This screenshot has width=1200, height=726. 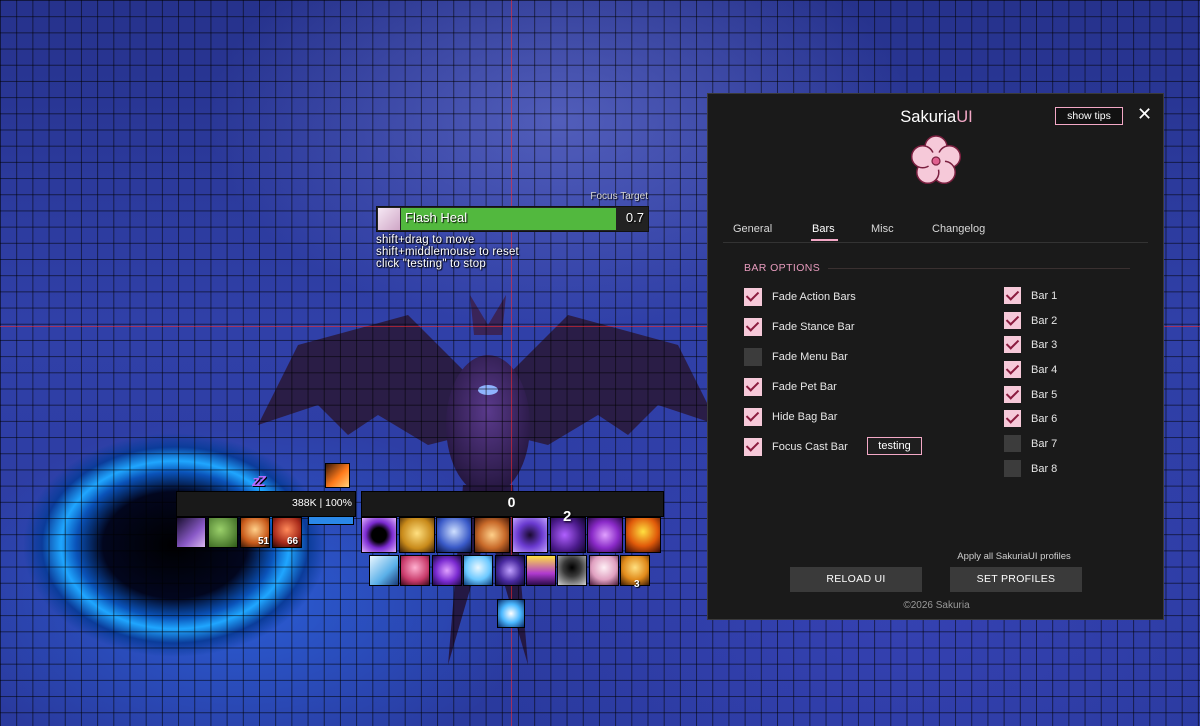 What do you see at coordinates (753, 447) in the screenshot?
I see `checkbox-focus-cast-bar` at bounding box center [753, 447].